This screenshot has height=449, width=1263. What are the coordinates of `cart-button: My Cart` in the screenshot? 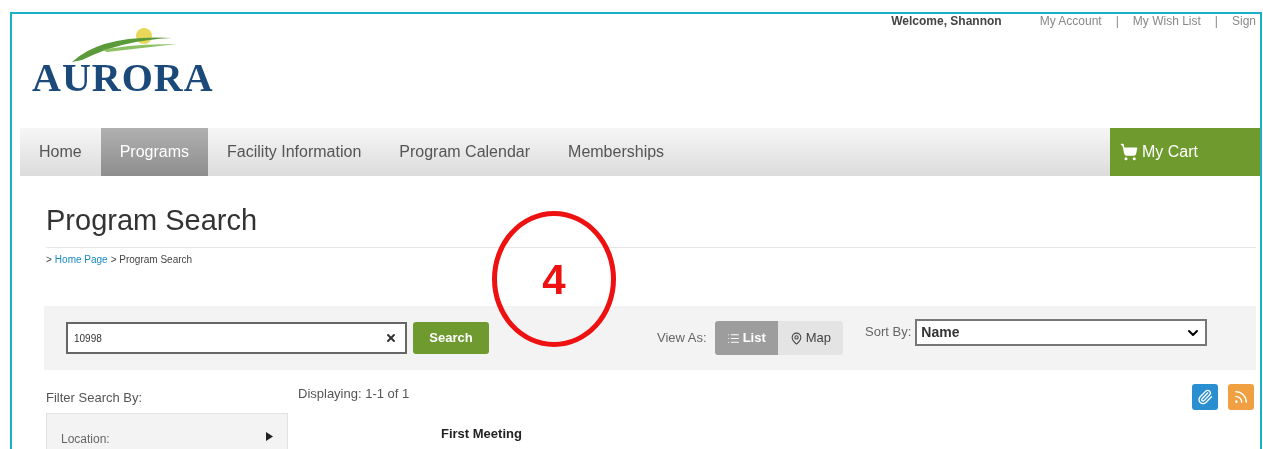 It's located at (1185, 152).